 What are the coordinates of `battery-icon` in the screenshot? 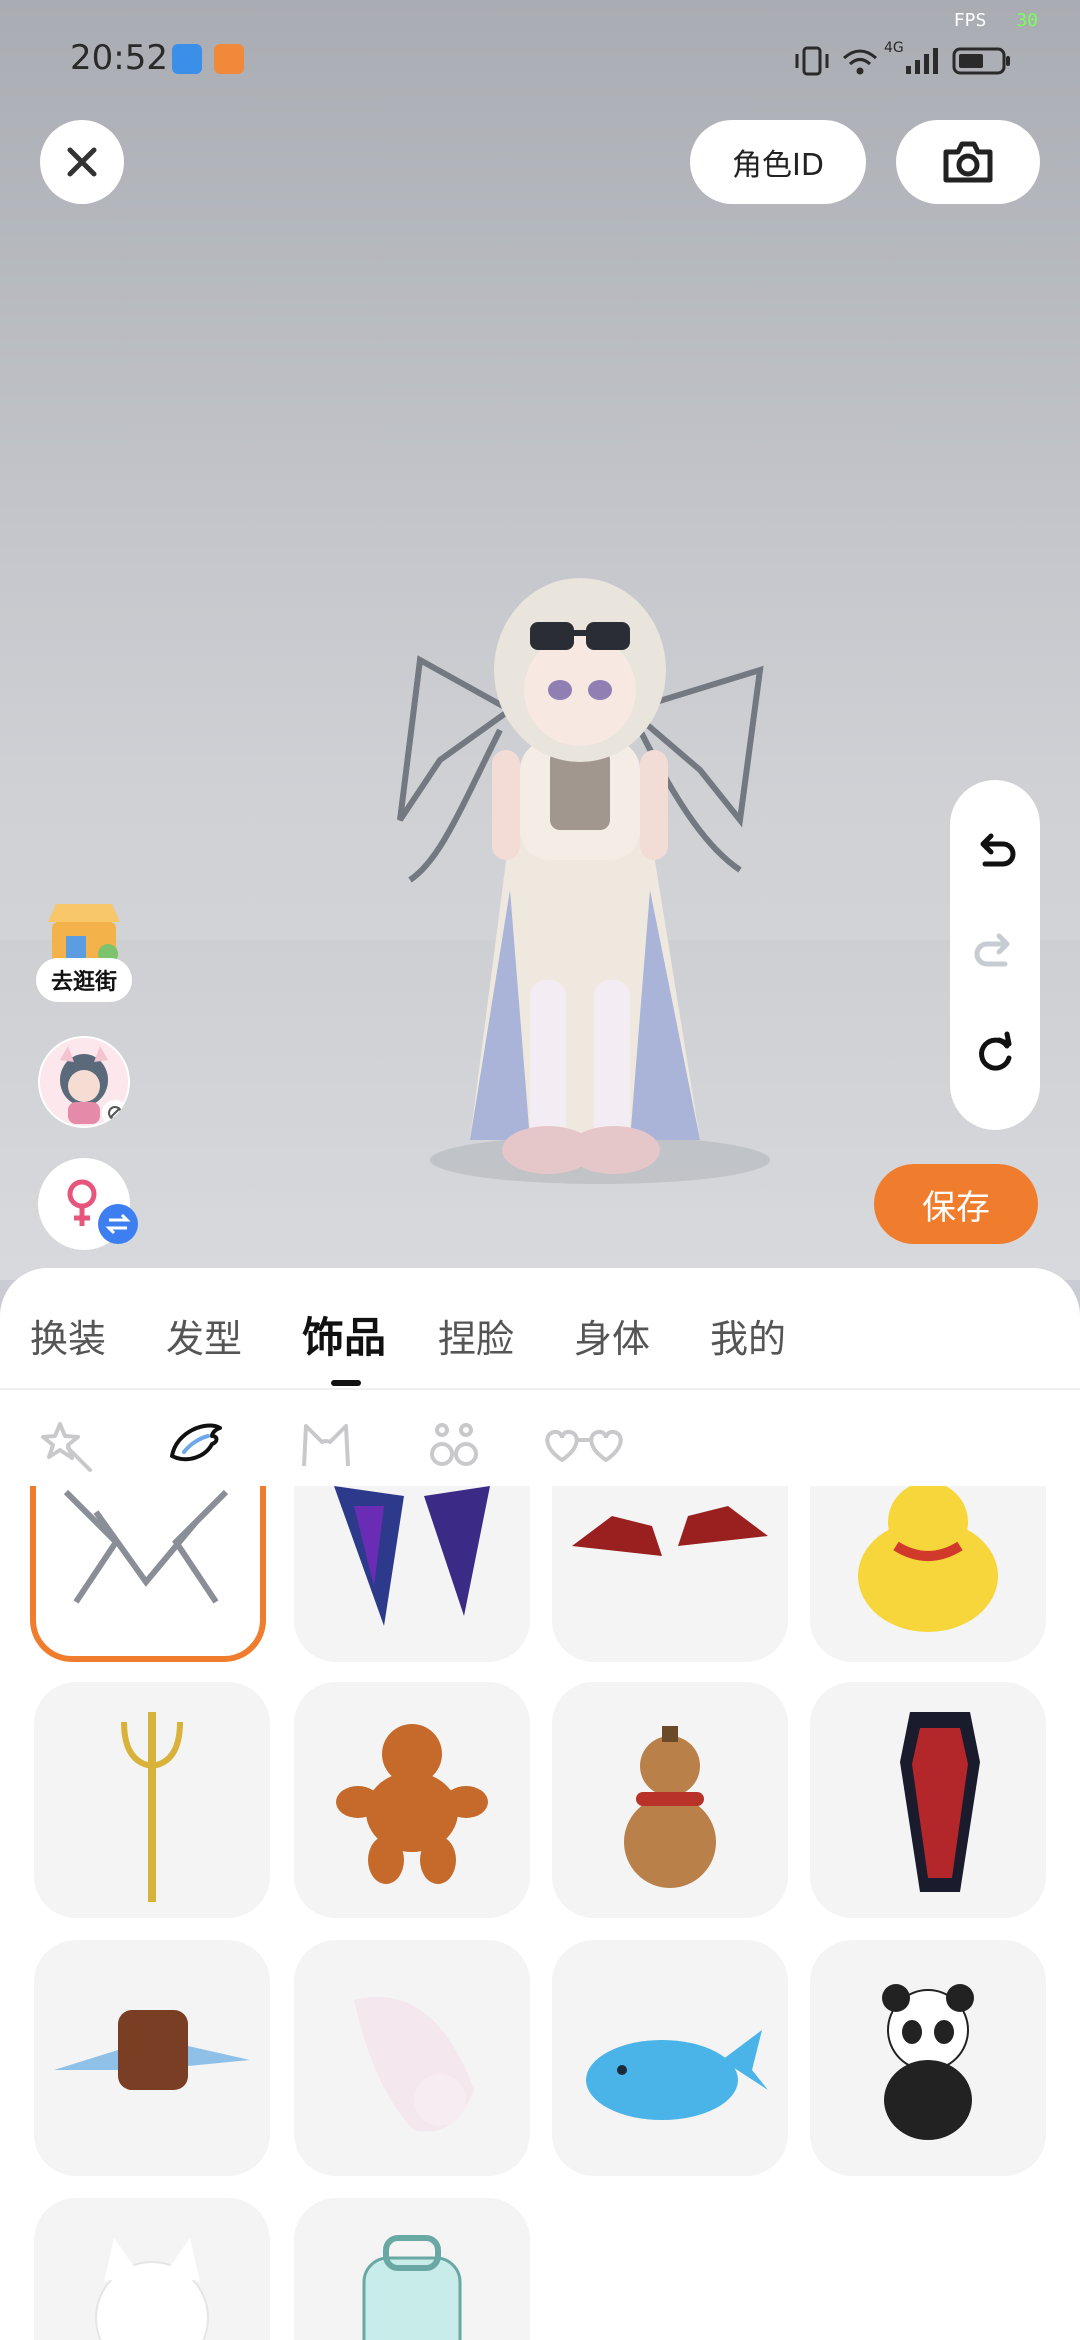 It's located at (981, 61).